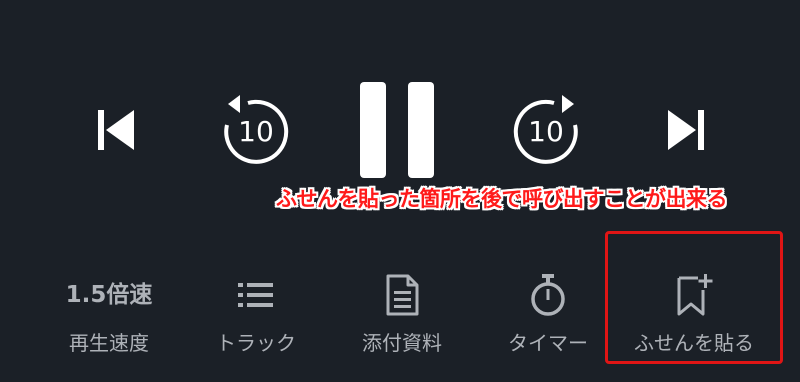  I want to click on next-button, so click(686, 130).